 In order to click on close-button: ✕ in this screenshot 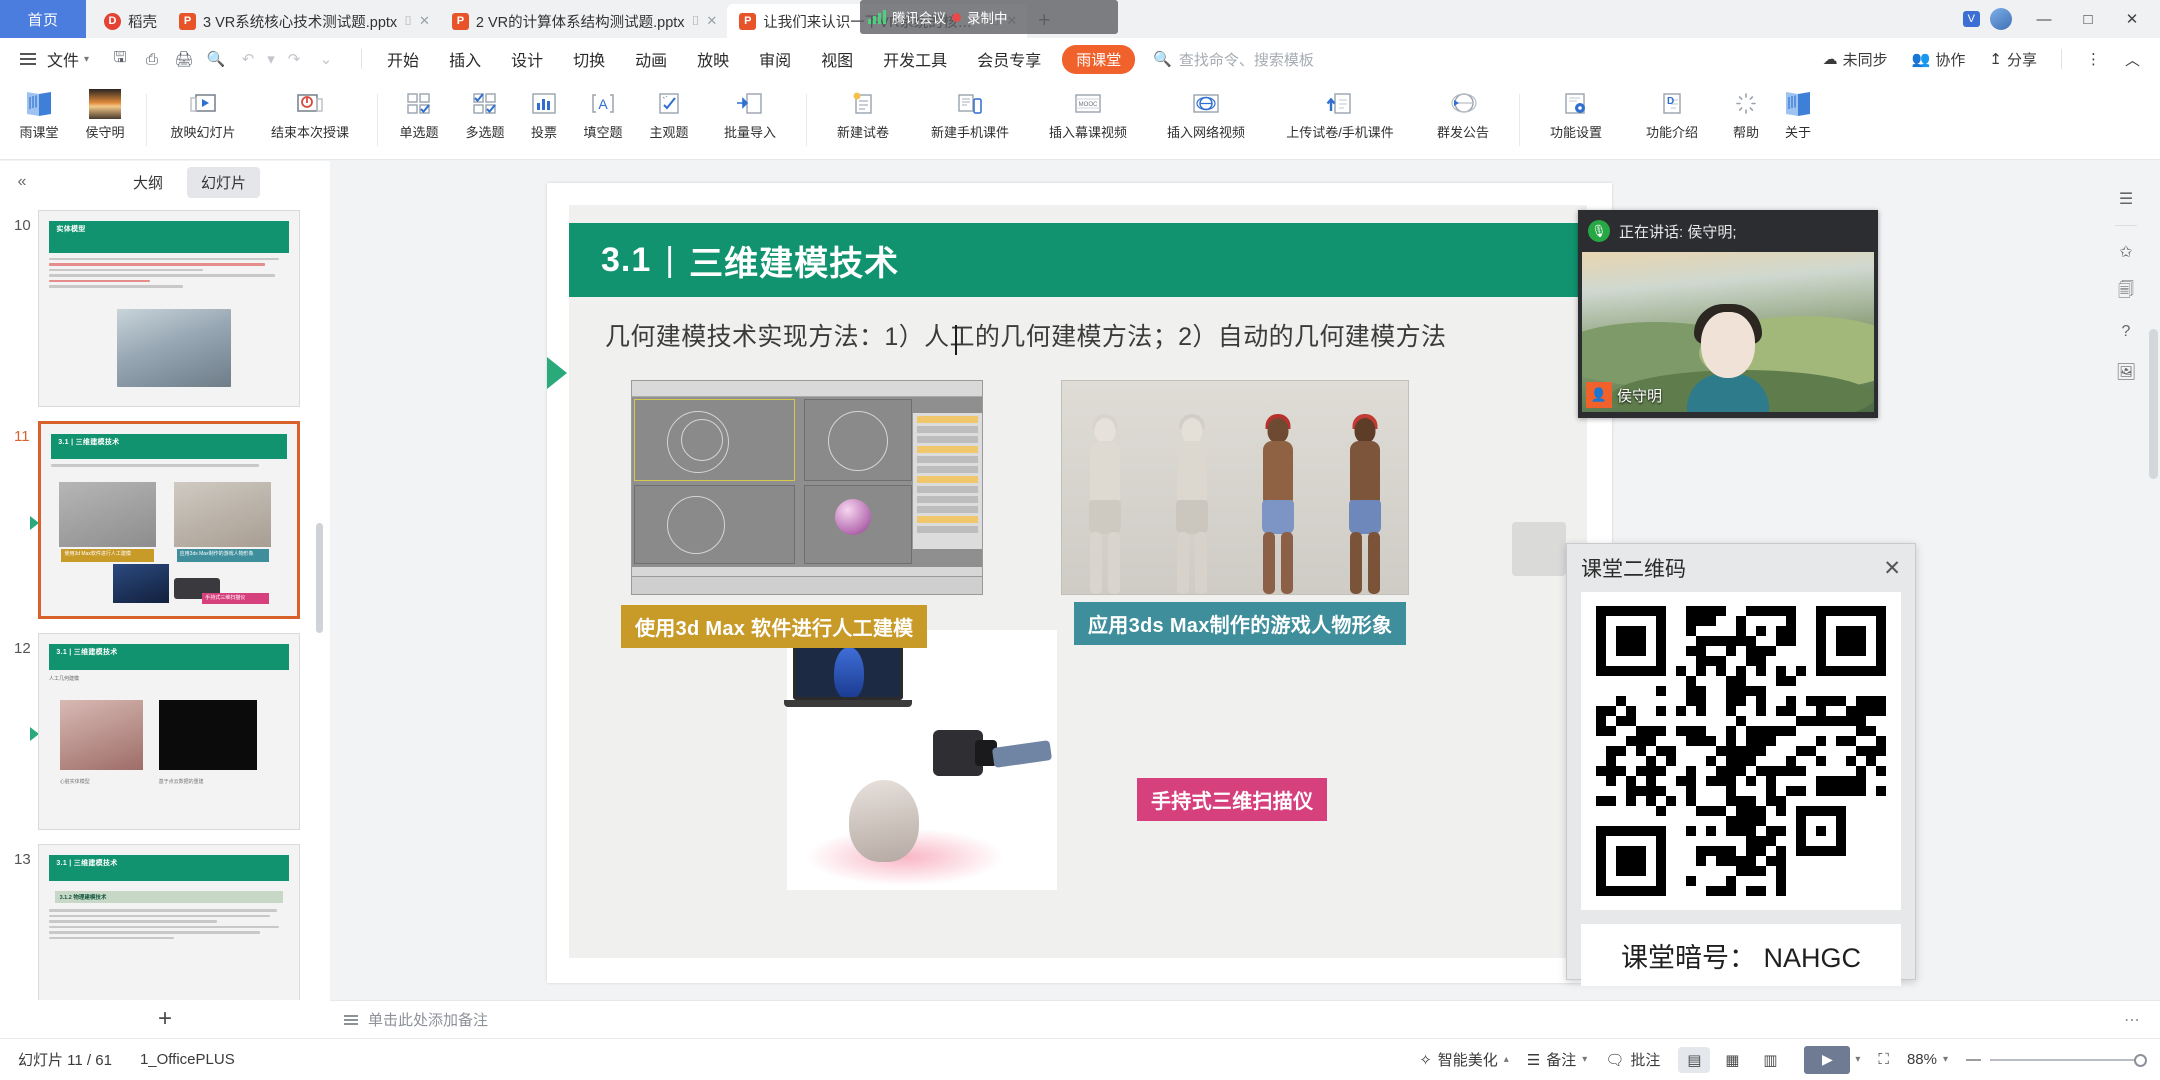, I will do `click(2132, 19)`.